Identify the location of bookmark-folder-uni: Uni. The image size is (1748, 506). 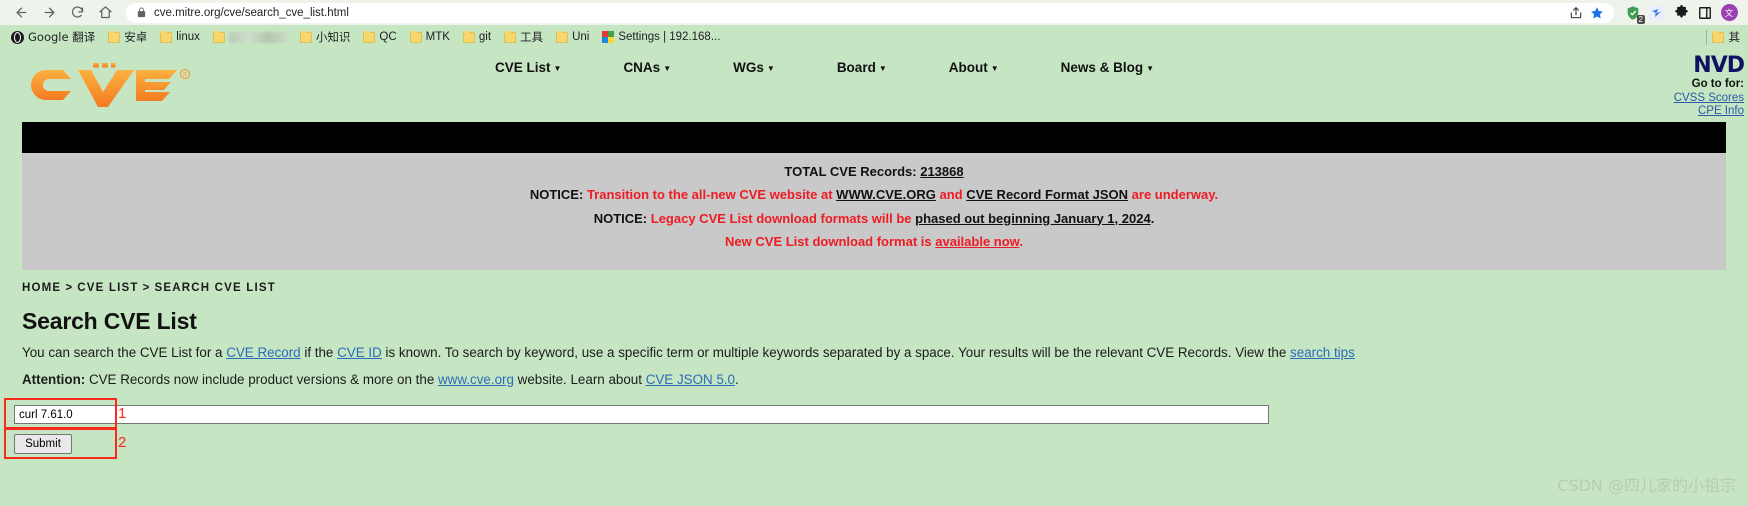
(572, 37).